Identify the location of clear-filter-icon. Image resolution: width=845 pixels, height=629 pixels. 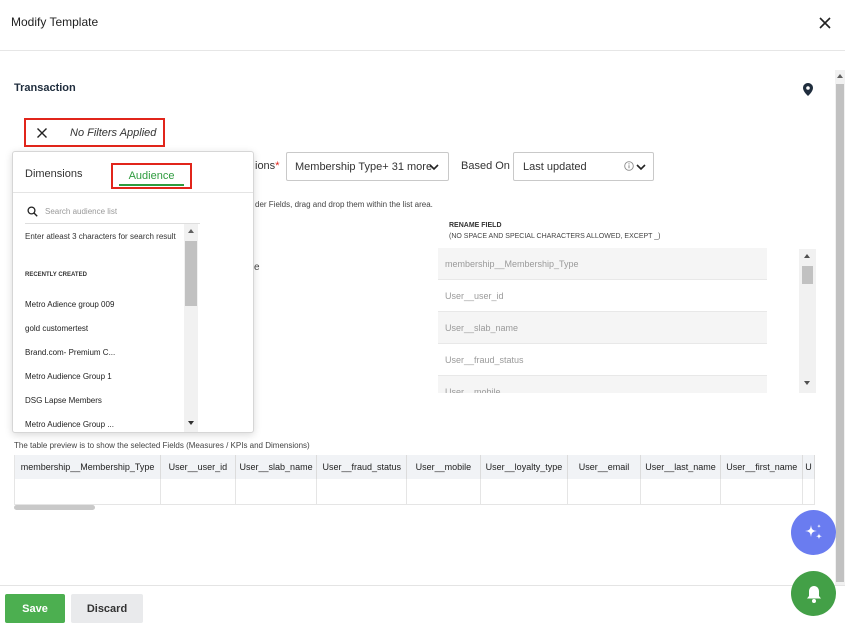
(42, 133).